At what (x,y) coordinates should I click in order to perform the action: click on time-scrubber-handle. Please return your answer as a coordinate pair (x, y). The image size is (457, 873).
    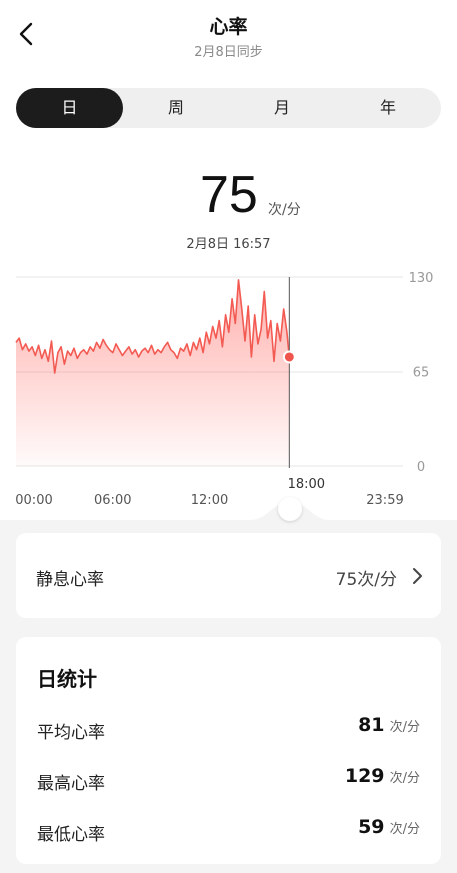
    Looking at the image, I should click on (290, 509).